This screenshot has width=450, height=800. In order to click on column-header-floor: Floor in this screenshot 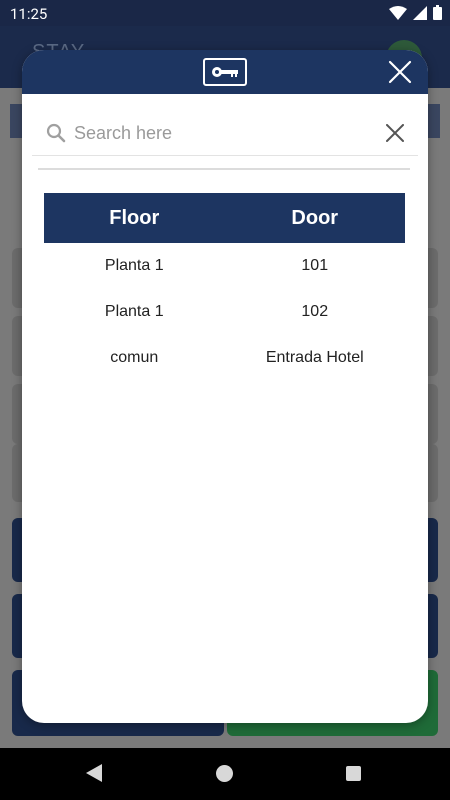, I will do `click(134, 217)`.